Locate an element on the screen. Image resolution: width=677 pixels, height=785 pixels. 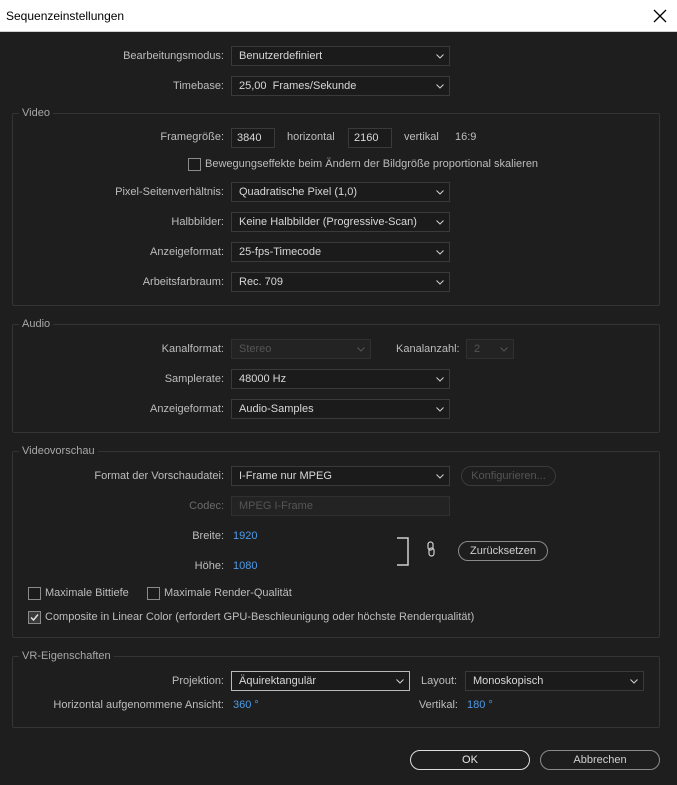
vr-group-label: VR-Eigenschaften is located at coordinates (66, 656).